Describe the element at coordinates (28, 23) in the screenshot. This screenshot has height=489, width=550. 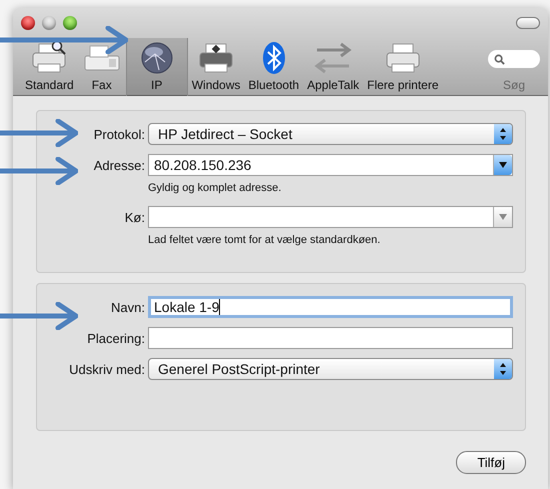
I see `close-button` at that location.